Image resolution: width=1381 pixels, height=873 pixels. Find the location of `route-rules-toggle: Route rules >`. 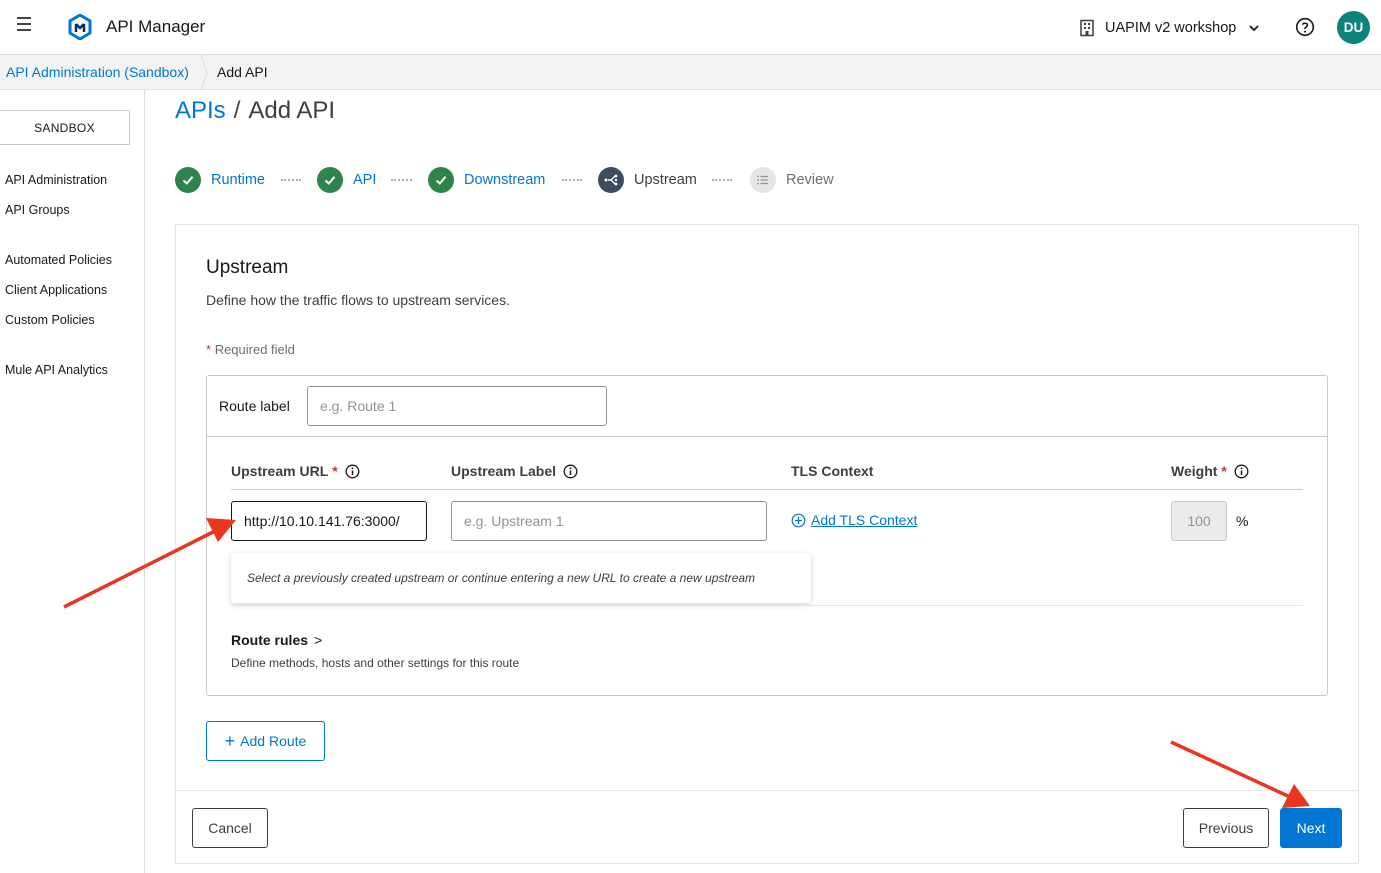

route-rules-toggle: Route rules > is located at coordinates (276, 640).